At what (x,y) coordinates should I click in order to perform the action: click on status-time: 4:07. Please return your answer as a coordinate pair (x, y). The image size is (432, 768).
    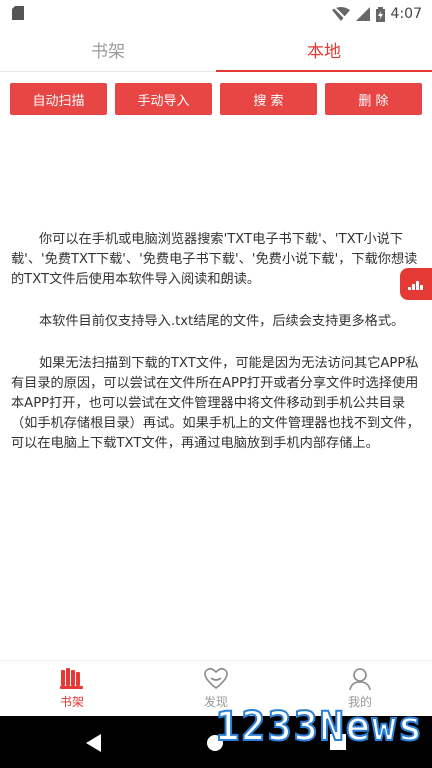
    Looking at the image, I should click on (406, 14).